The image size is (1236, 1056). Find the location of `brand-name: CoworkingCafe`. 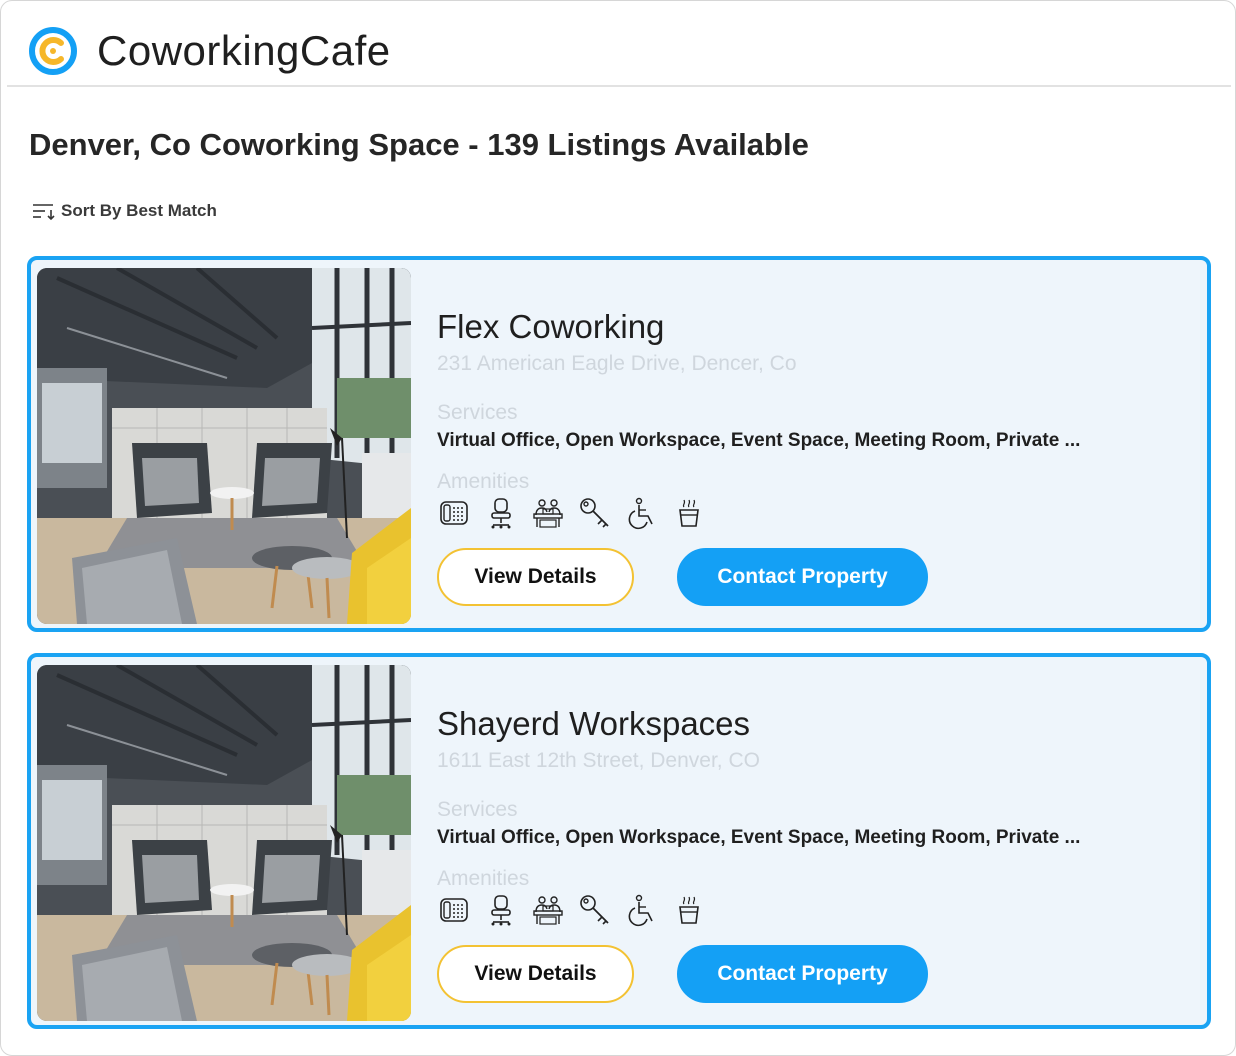

brand-name: CoworkingCafe is located at coordinates (244, 50).